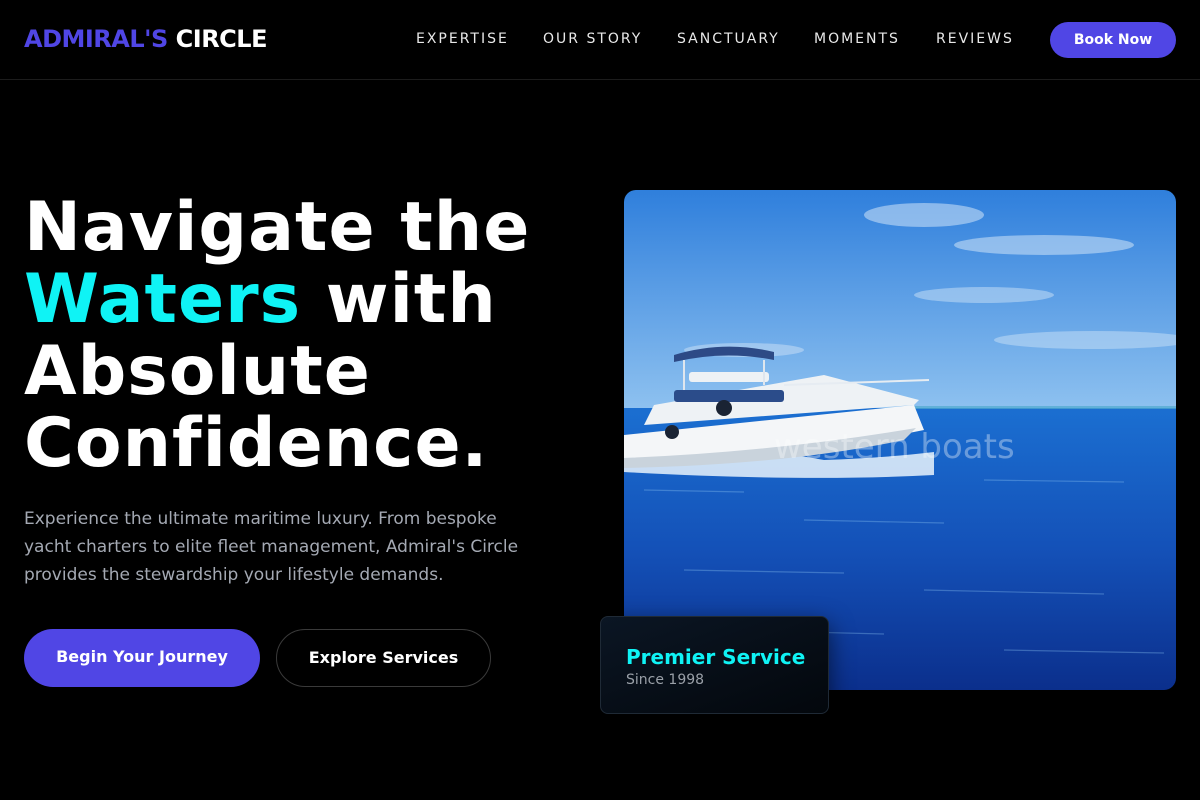 The width and height of the screenshot is (1200, 800). I want to click on nav-item-moments: MOMENTS, so click(857, 39).